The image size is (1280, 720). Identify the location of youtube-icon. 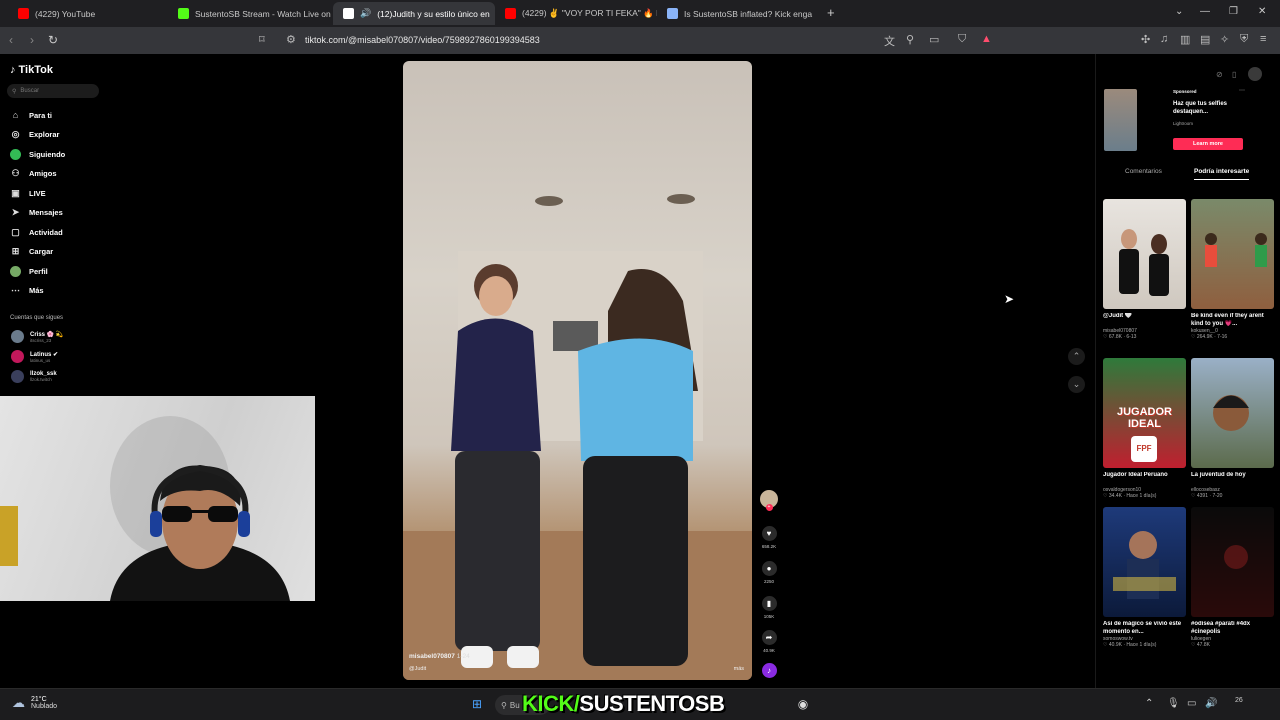
(23, 13).